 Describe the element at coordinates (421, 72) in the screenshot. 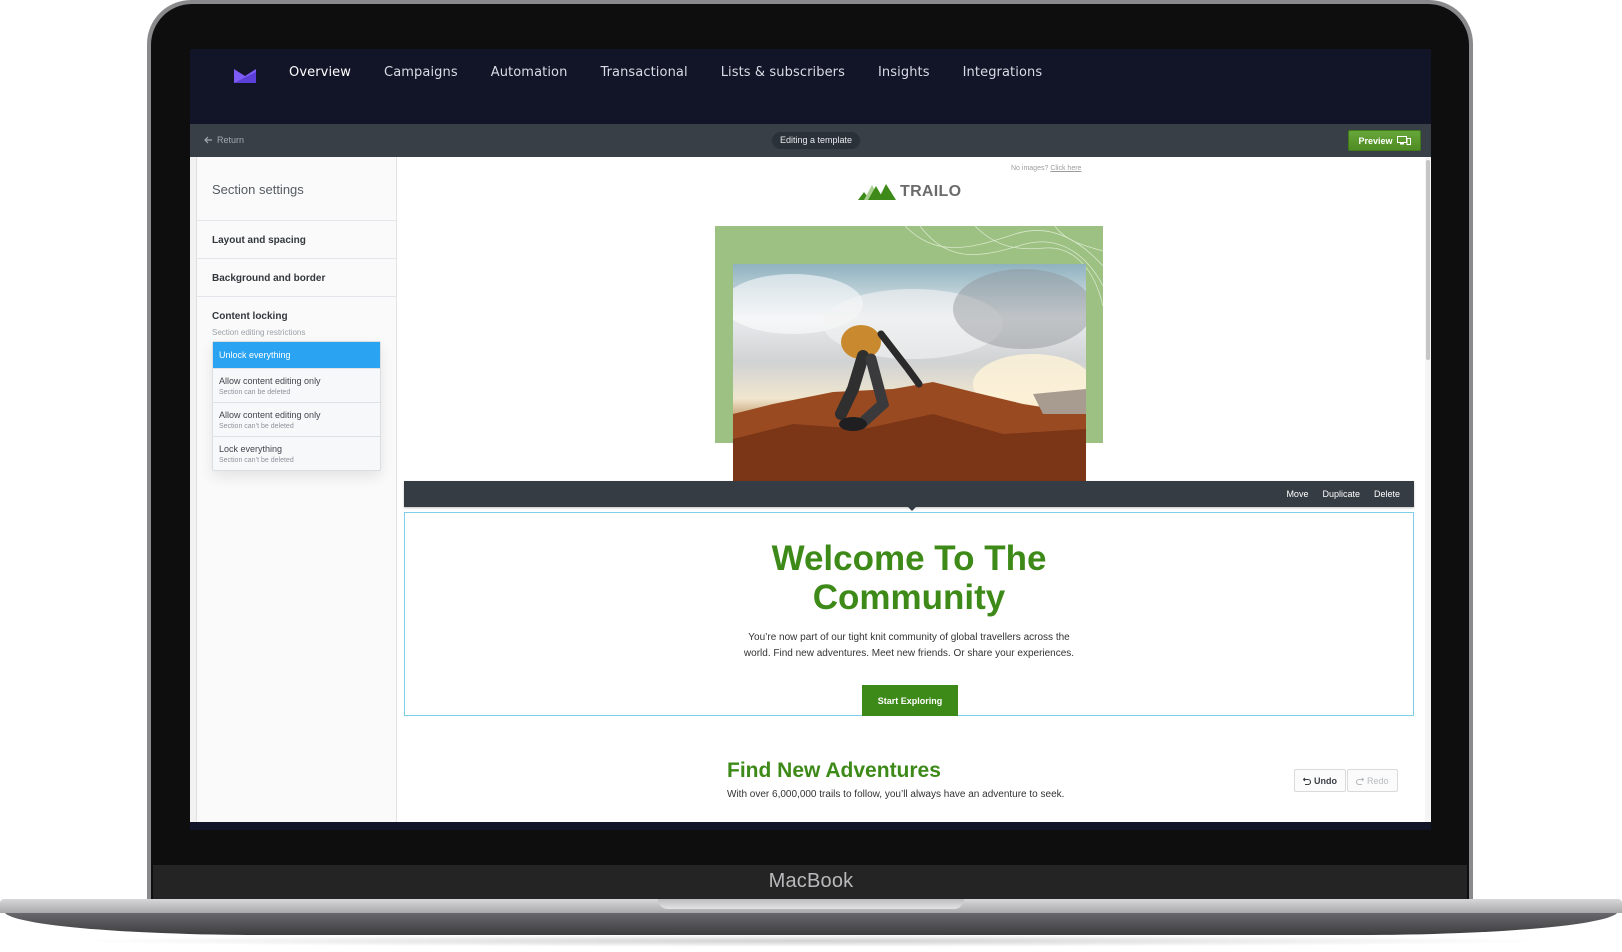

I see `nav-item-campaigns: Campaigns` at that location.